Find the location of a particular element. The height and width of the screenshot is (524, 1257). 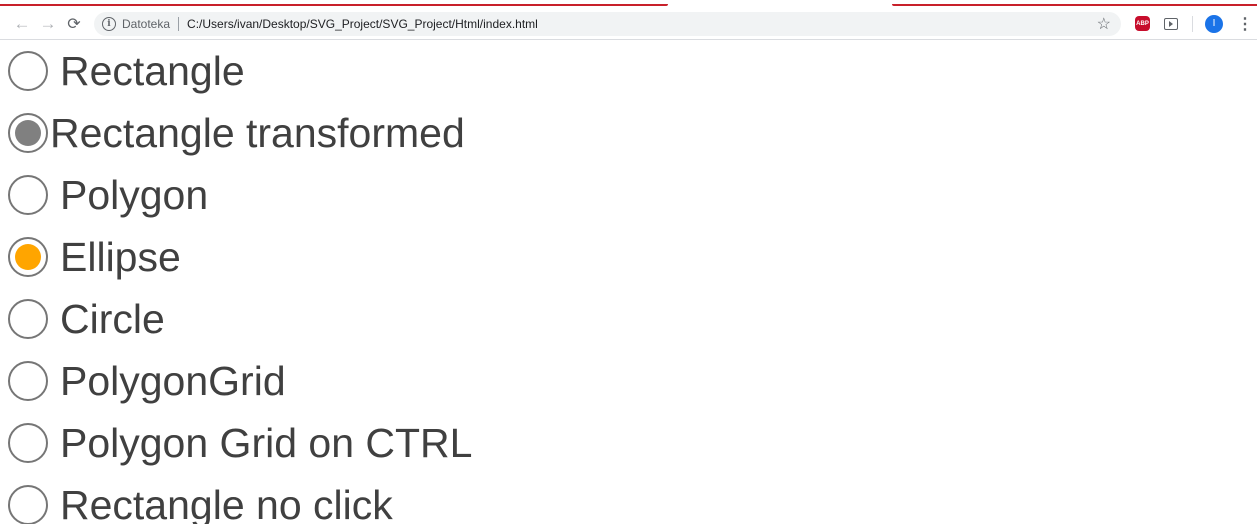

bookmark-star-icon: ☆ is located at coordinates (1104, 24).